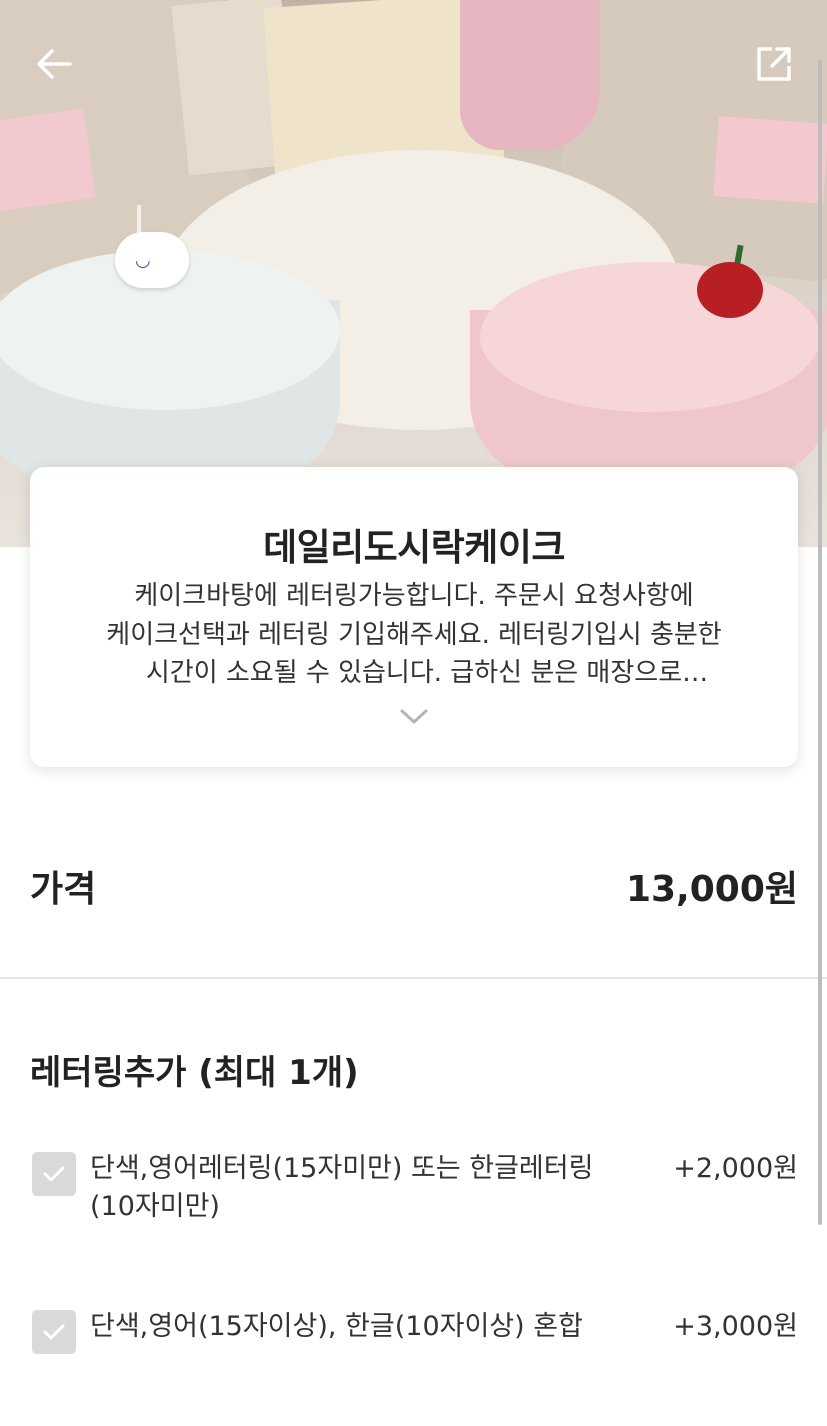 The image size is (827, 1426). Describe the element at coordinates (414, 547) in the screenshot. I see `product-title: 데일리도시락케이크` at that location.